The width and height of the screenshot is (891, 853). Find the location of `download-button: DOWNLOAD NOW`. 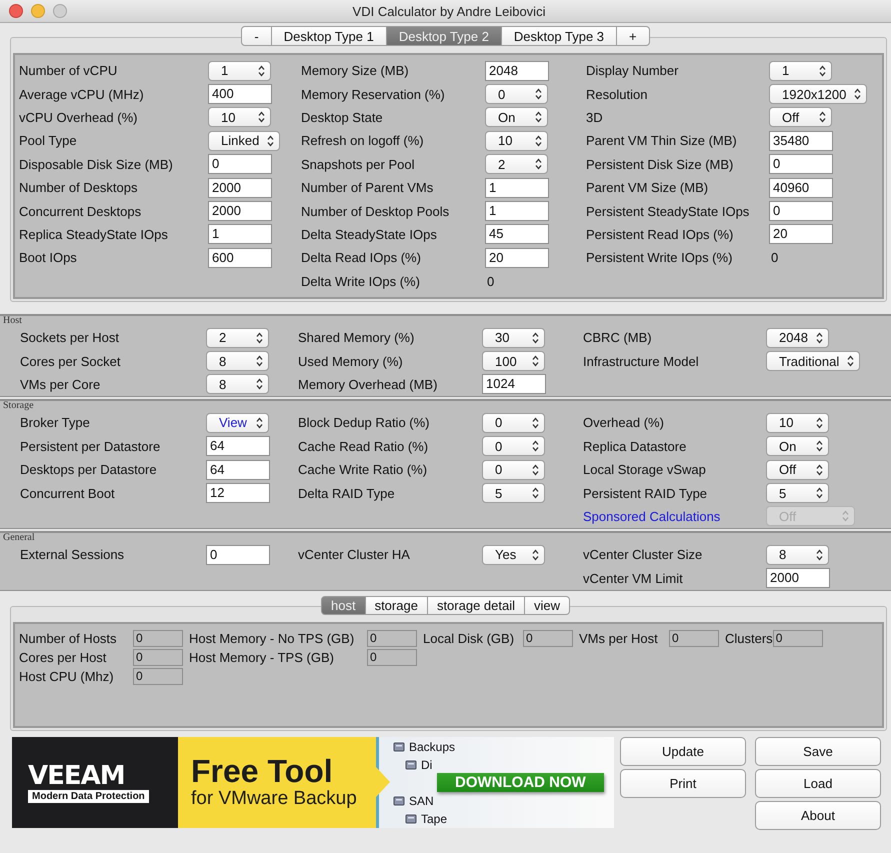

download-button: DOWNLOAD NOW is located at coordinates (520, 782).